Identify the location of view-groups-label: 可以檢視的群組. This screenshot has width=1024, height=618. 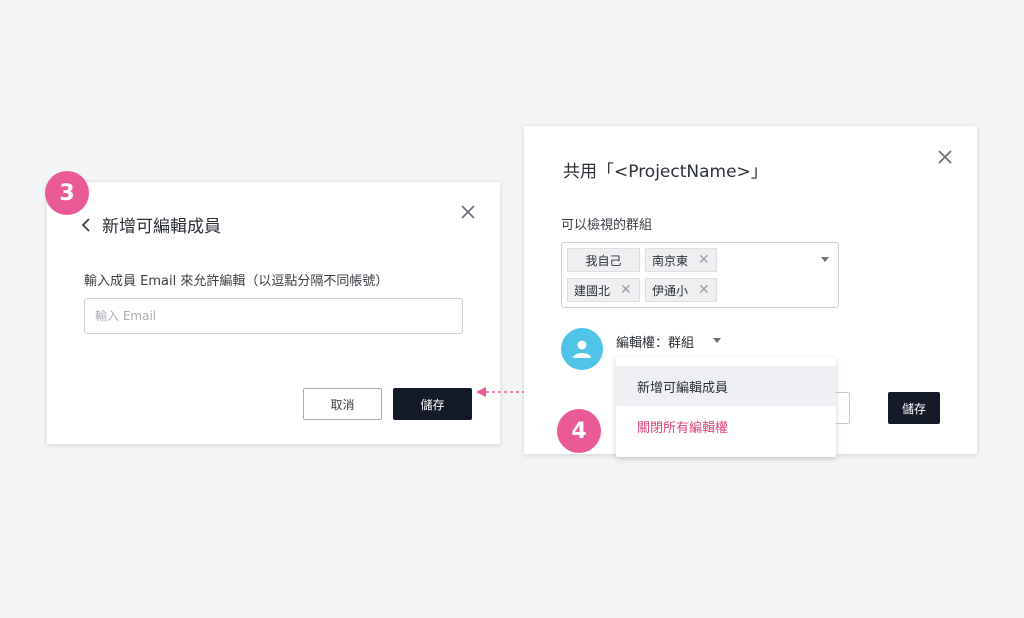
(607, 225).